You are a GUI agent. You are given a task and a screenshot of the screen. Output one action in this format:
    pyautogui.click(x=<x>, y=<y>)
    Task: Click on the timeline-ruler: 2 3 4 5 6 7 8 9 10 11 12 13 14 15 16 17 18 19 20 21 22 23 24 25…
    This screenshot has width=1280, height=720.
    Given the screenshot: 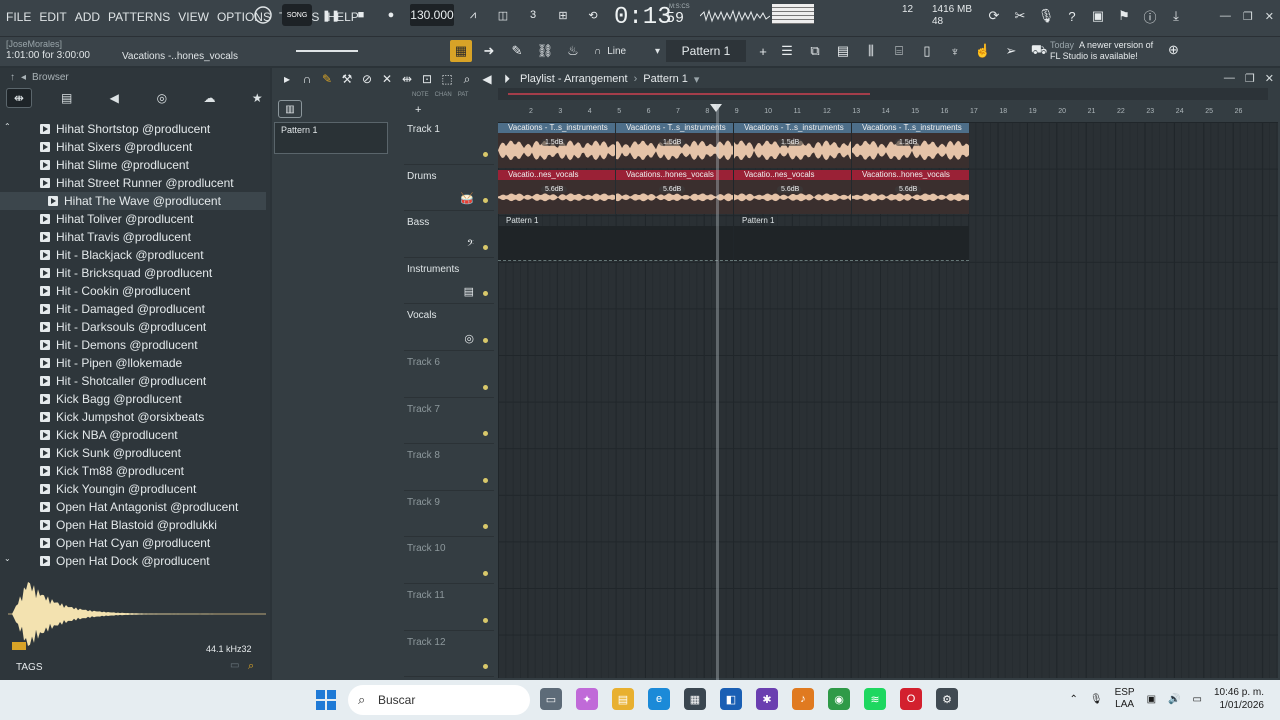 What is the action you would take?
    pyautogui.click(x=888, y=112)
    